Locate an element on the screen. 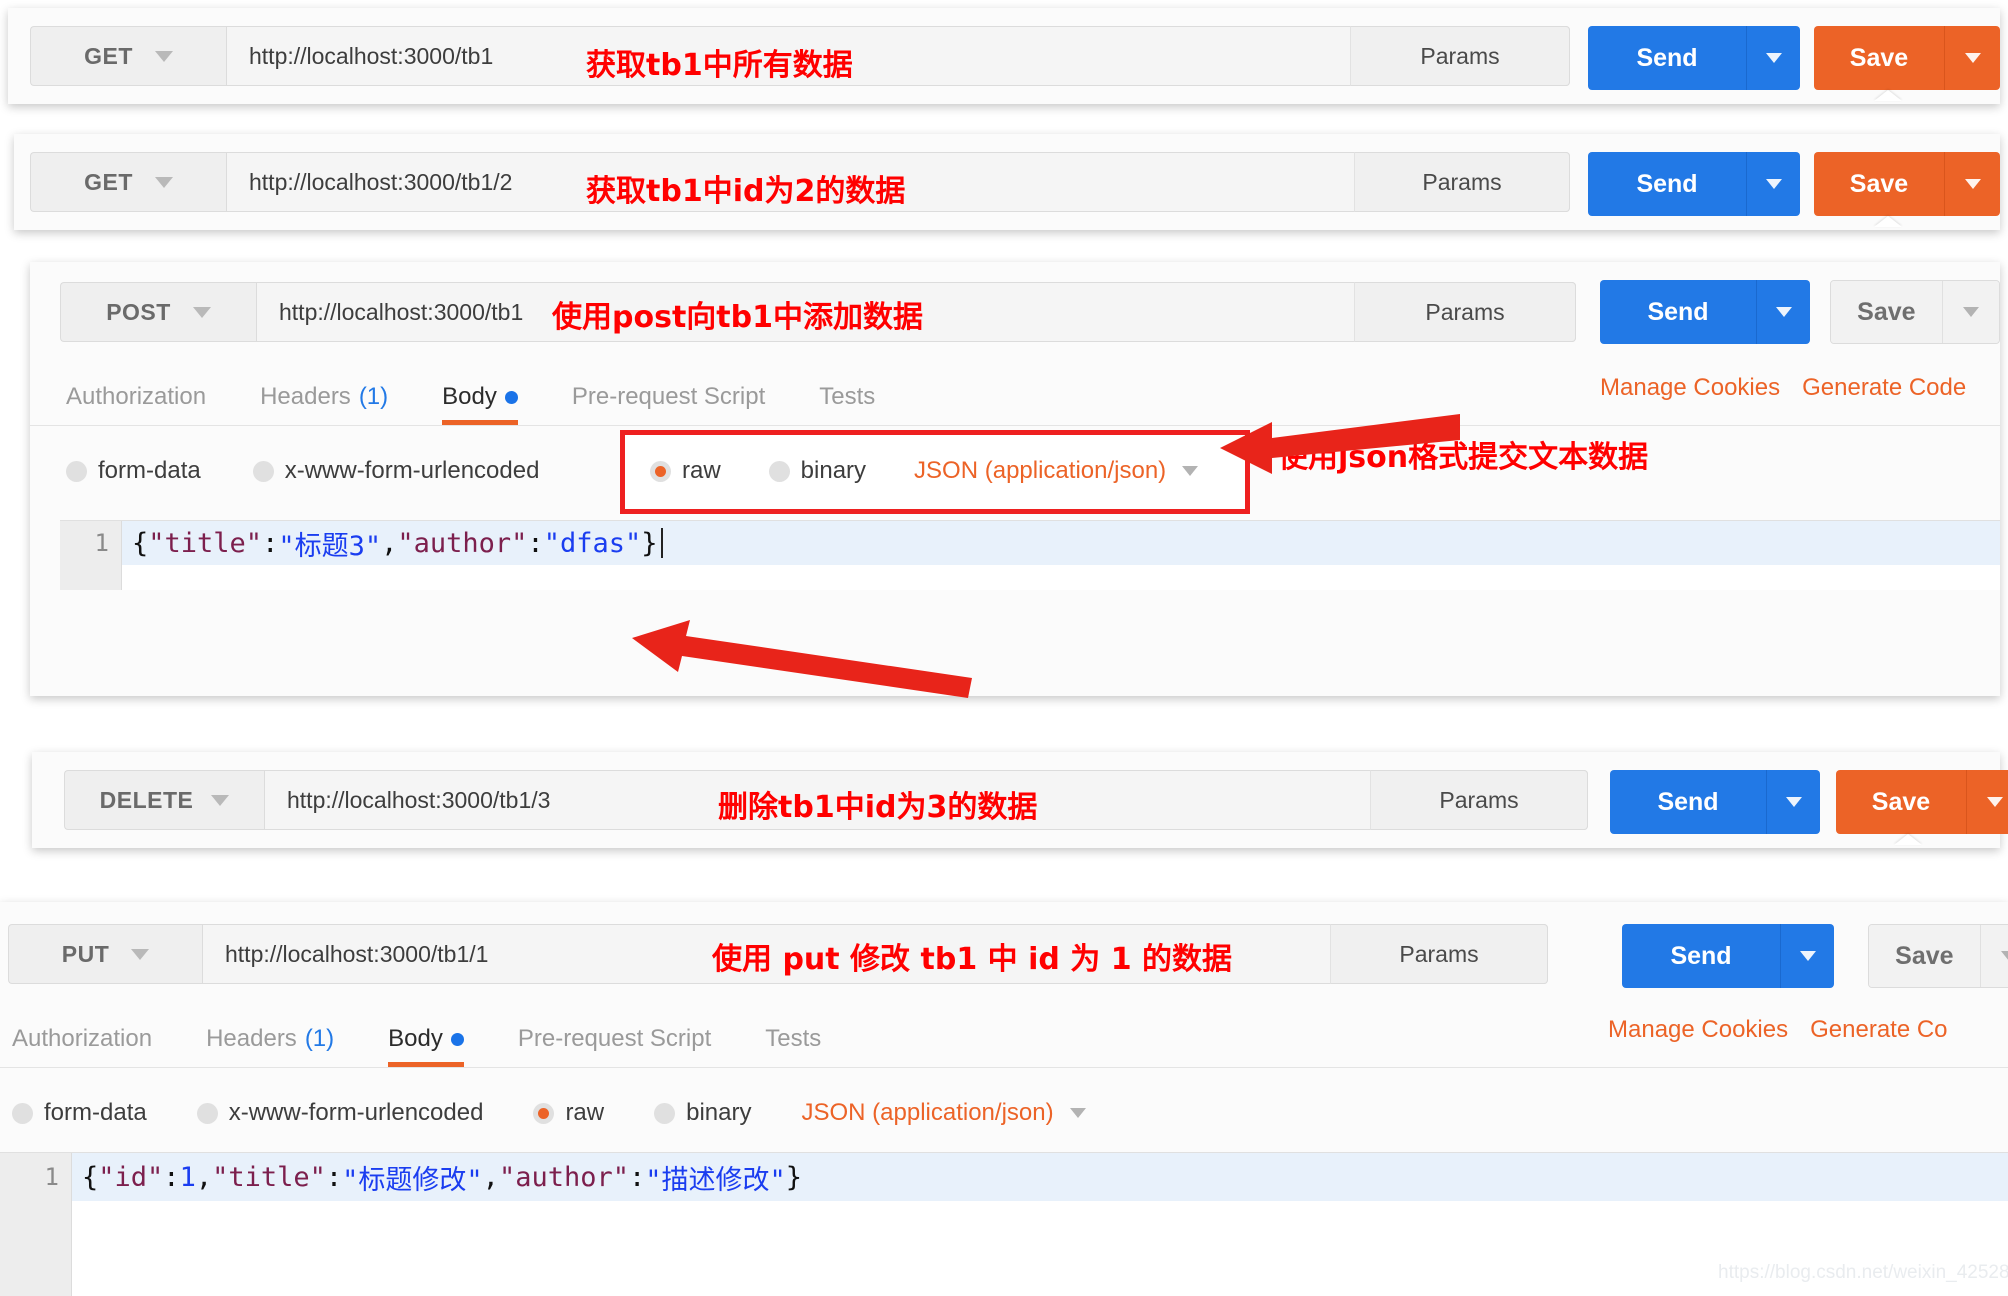  method-selector-put: PUT is located at coordinates (105, 954).